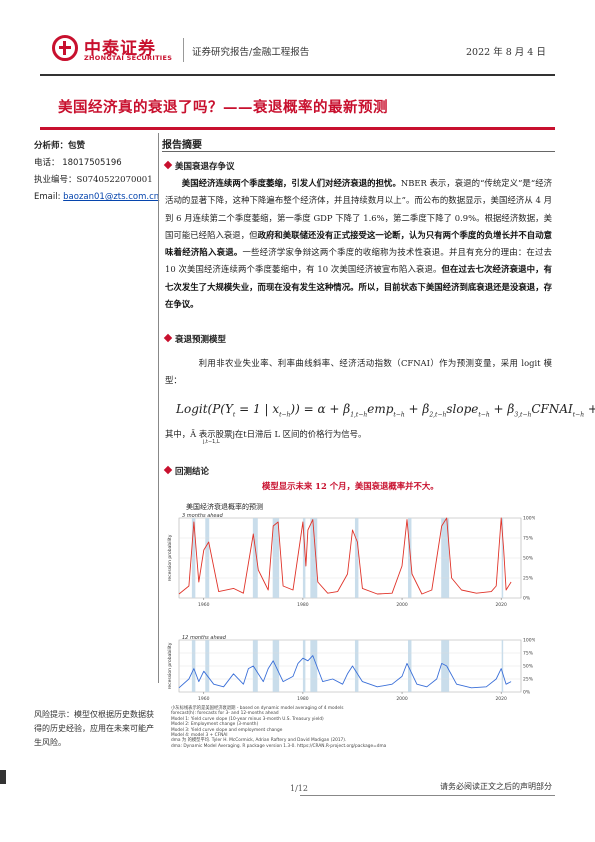 This screenshot has height=842, width=595. I want to click on report-type: 证券研究报告/金融工程报告, so click(251, 52).